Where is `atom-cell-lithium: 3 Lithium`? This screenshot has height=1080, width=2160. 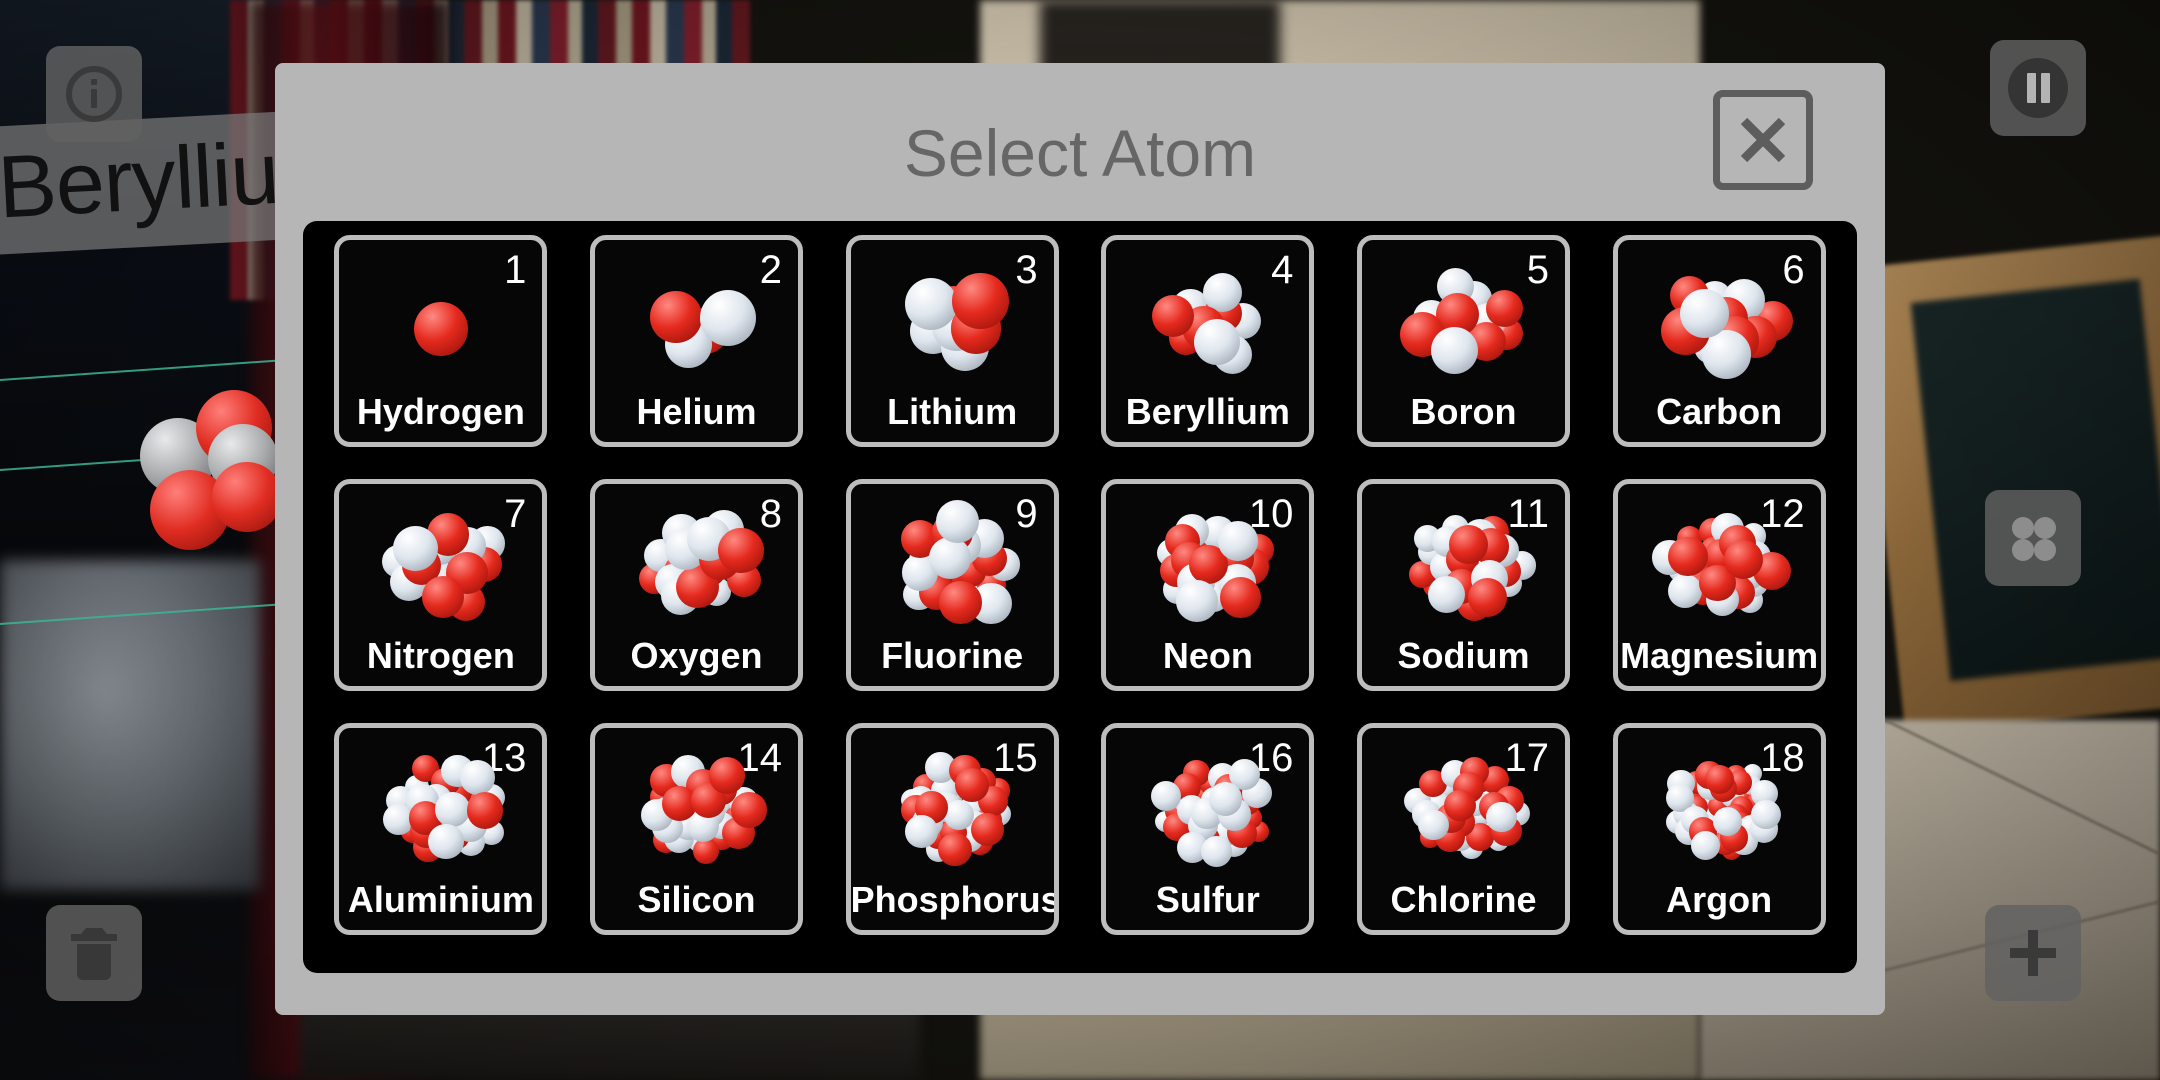 atom-cell-lithium: 3 Lithium is located at coordinates (952, 341).